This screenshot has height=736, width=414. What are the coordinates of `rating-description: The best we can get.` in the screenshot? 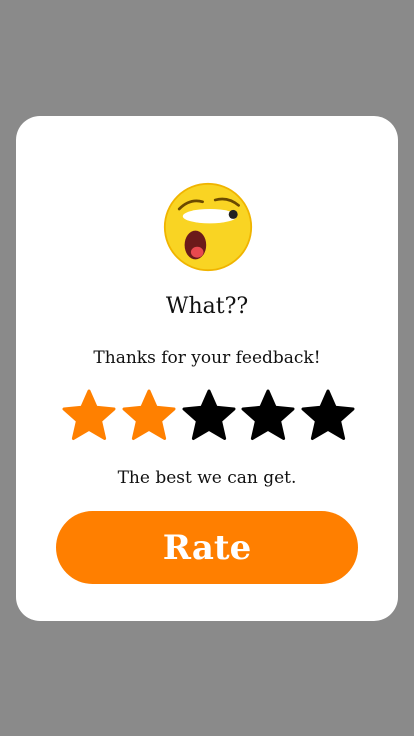 It's located at (207, 478).